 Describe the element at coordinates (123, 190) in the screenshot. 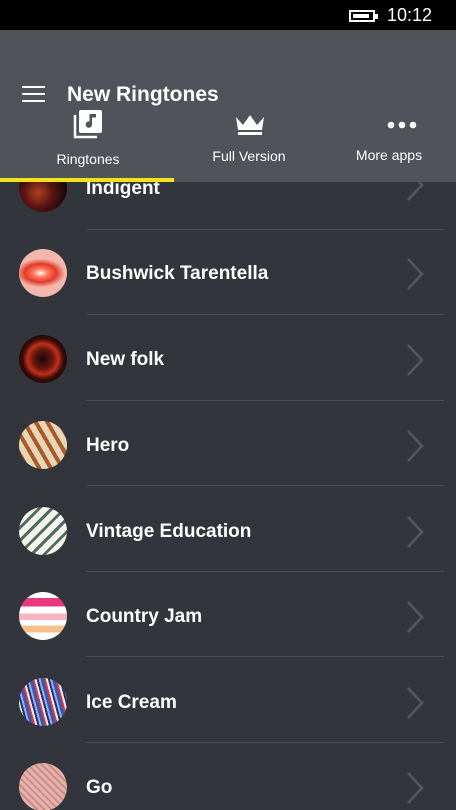

I see `ringtone-title: Indigent` at that location.